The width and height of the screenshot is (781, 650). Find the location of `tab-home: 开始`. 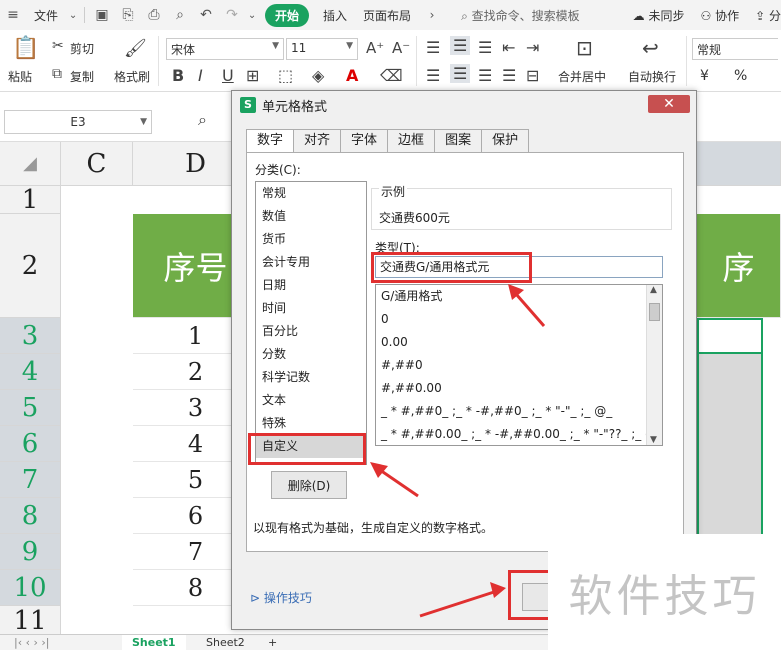

tab-home: 开始 is located at coordinates (287, 15).